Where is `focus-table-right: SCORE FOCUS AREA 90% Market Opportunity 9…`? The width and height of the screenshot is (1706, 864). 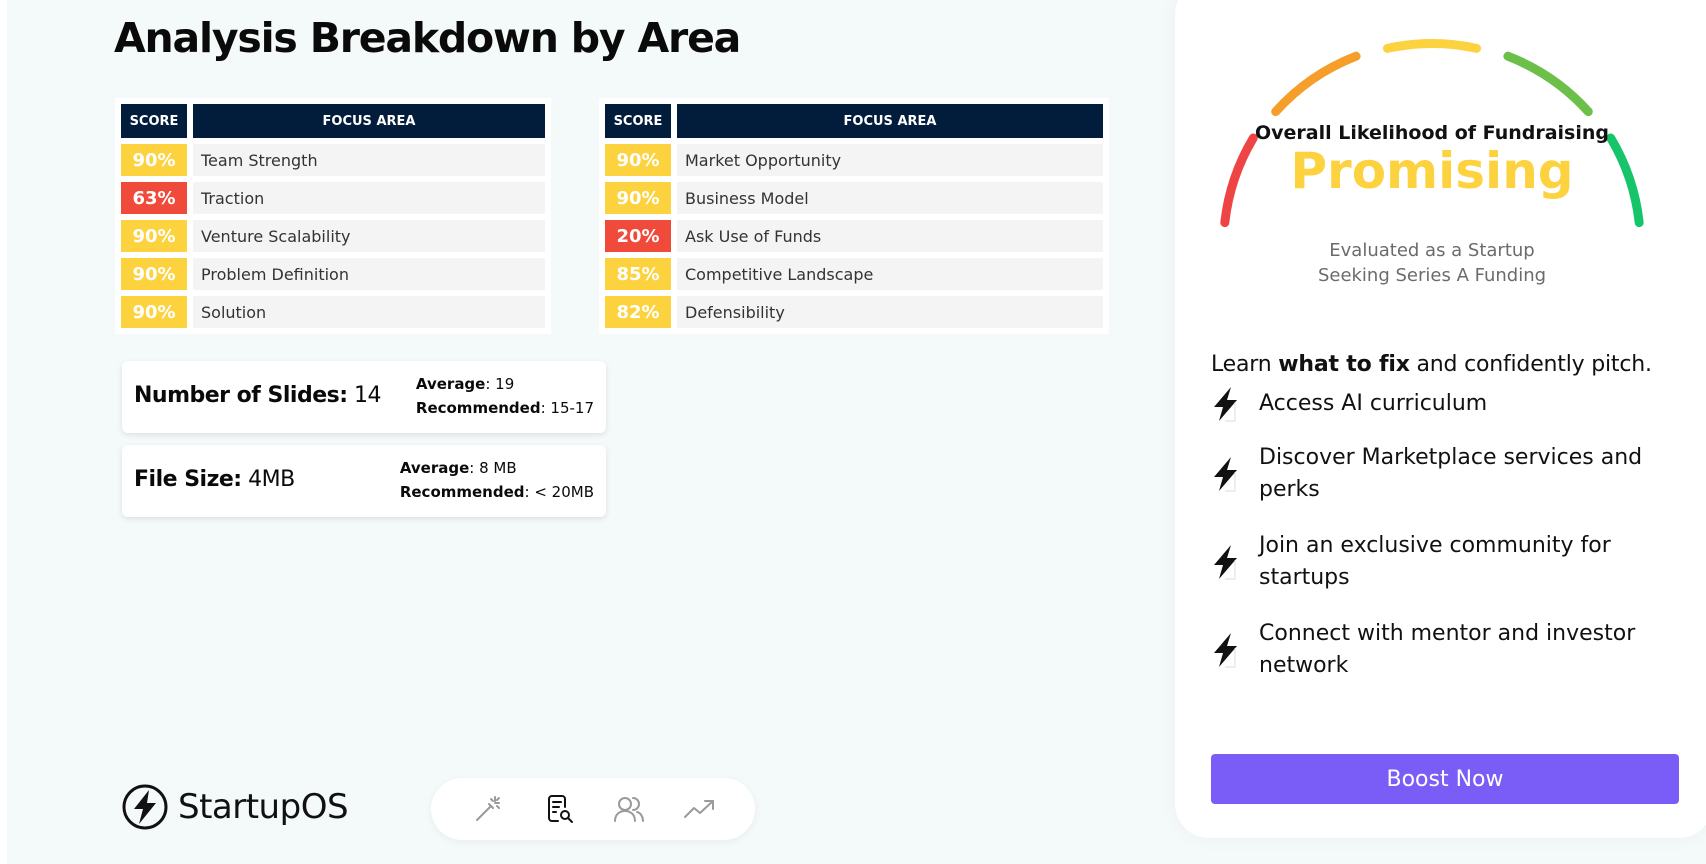
focus-table-right: SCORE FOCUS AREA 90% Market Opportunity 9… is located at coordinates (854, 216).